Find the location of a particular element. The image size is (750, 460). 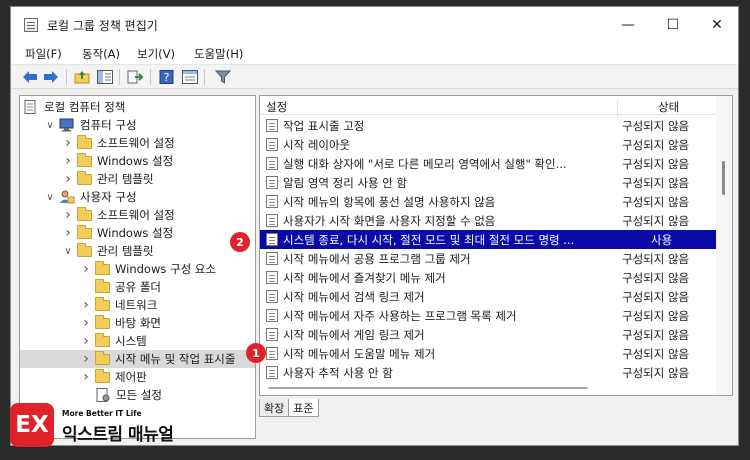

tree-item-label: 모든 설정 is located at coordinates (139, 395).